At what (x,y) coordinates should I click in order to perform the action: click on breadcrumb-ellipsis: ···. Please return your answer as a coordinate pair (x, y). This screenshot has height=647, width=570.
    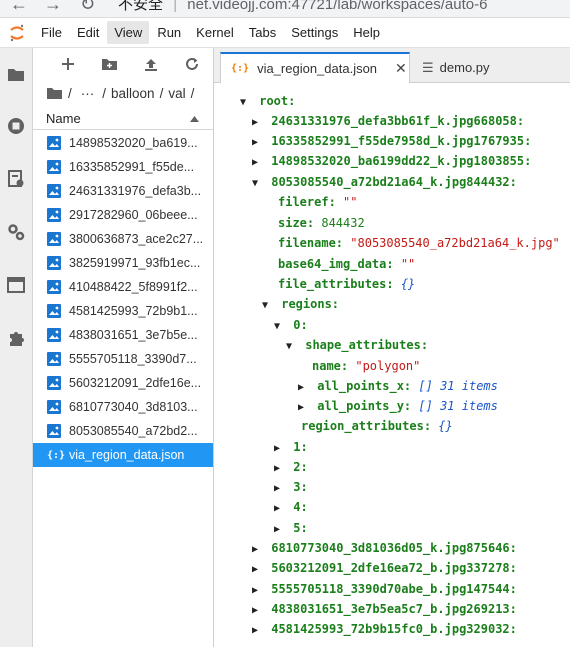
    Looking at the image, I should click on (88, 93).